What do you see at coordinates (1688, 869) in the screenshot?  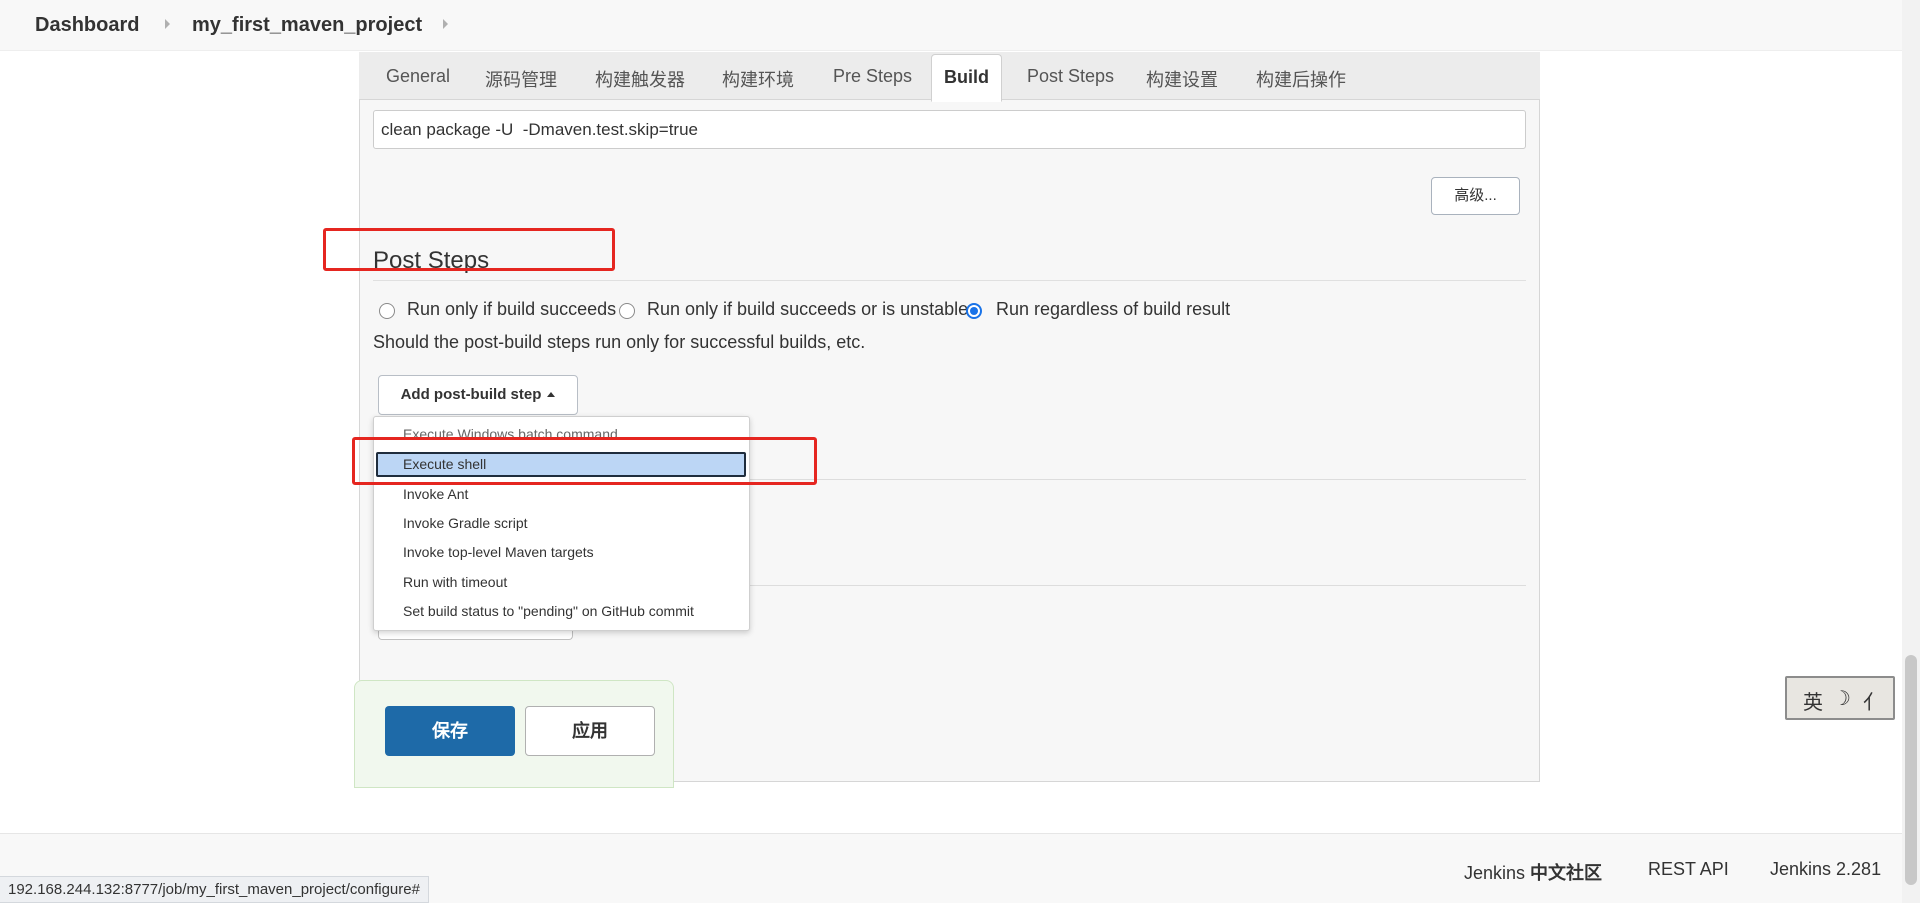 I see `footer-rest-api-link: REST API` at bounding box center [1688, 869].